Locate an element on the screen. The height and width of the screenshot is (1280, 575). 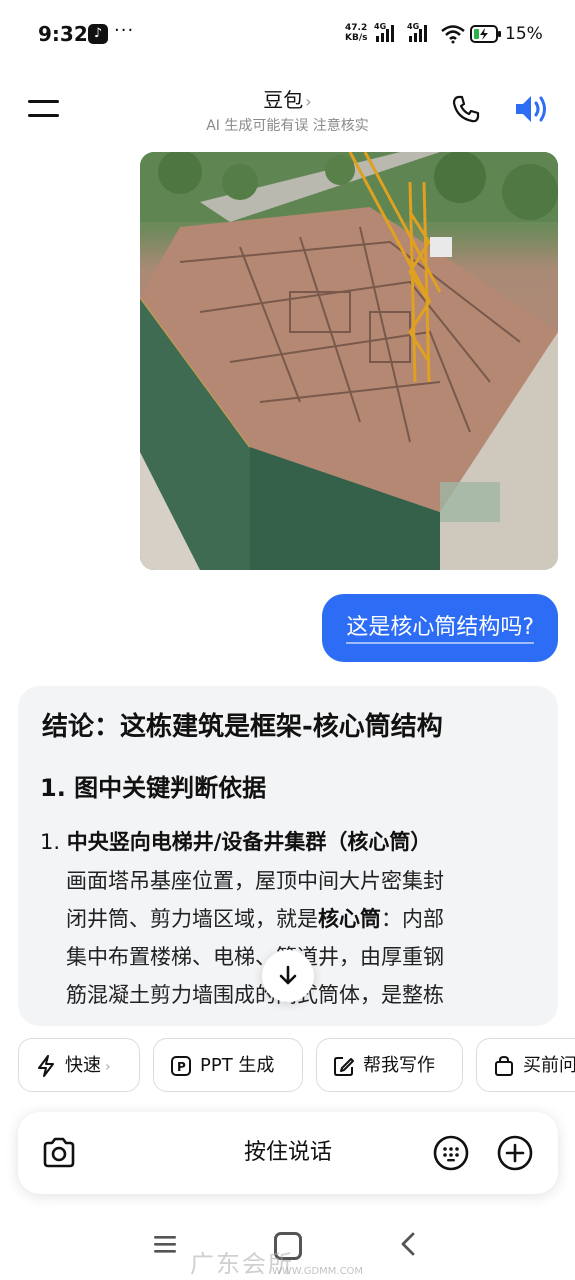
bot-name: 豆包 is located at coordinates (283, 100).